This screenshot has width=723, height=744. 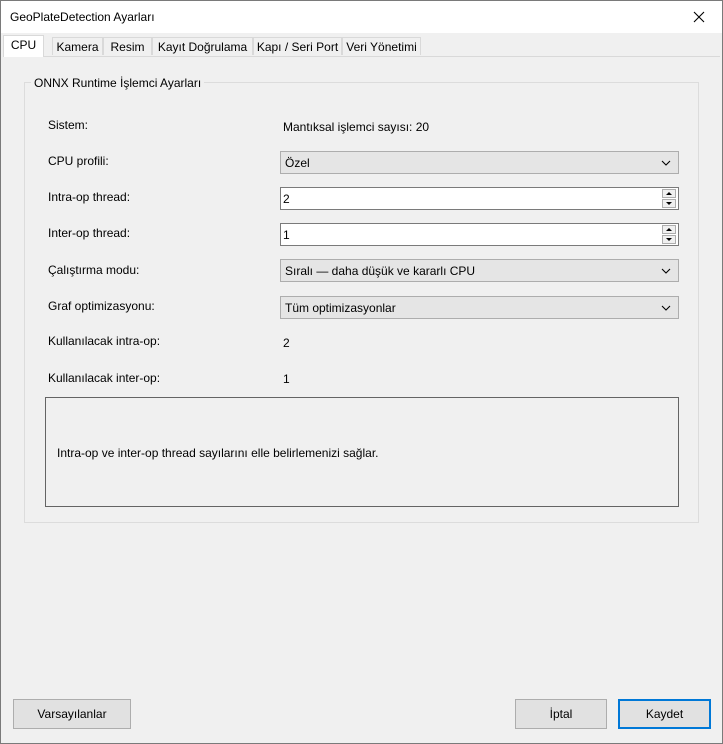 I want to click on defaults-button: Varsayılanlar, so click(x=72, y=714).